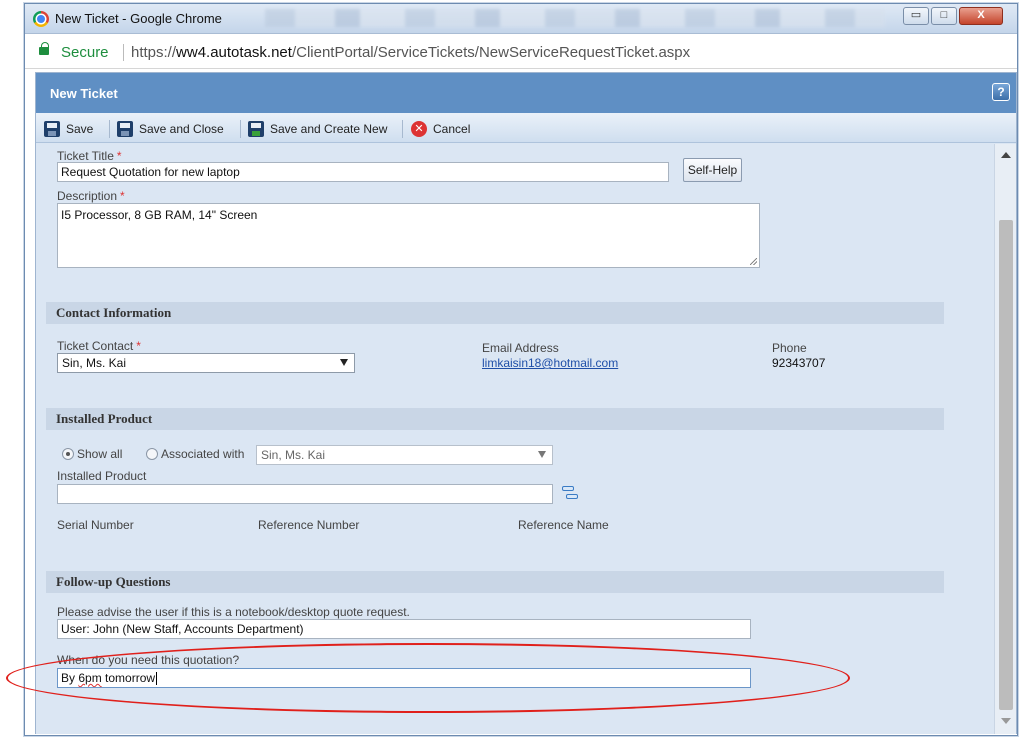 The width and height of the screenshot is (1024, 739). Describe the element at coordinates (256, 129) in the screenshot. I see `save-new-disk-icon` at that location.